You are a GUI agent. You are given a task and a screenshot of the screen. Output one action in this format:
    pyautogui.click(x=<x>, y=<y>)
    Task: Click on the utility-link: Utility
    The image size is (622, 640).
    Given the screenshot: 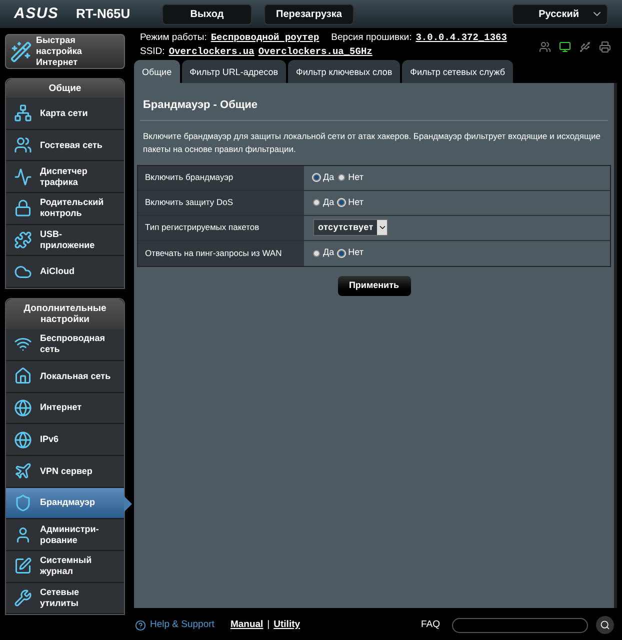 What is the action you would take?
    pyautogui.click(x=287, y=625)
    